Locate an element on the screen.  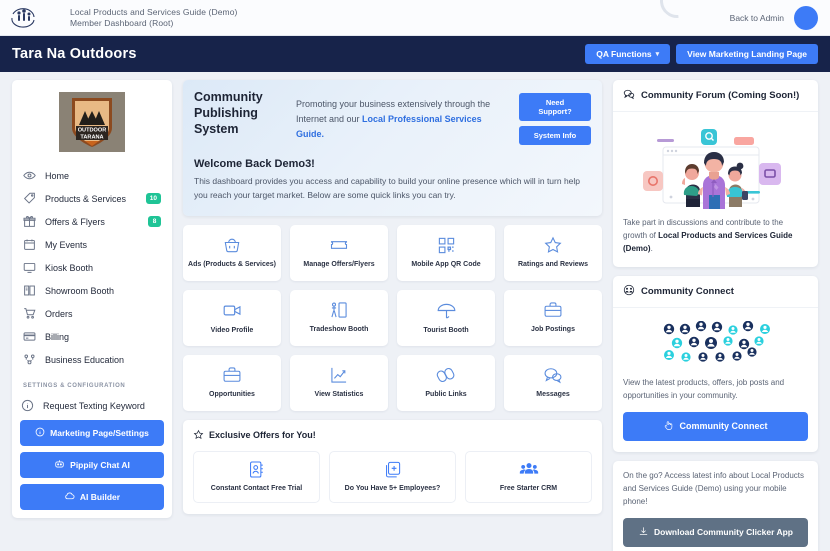
video-camera-icon is located at coordinates (232, 310).